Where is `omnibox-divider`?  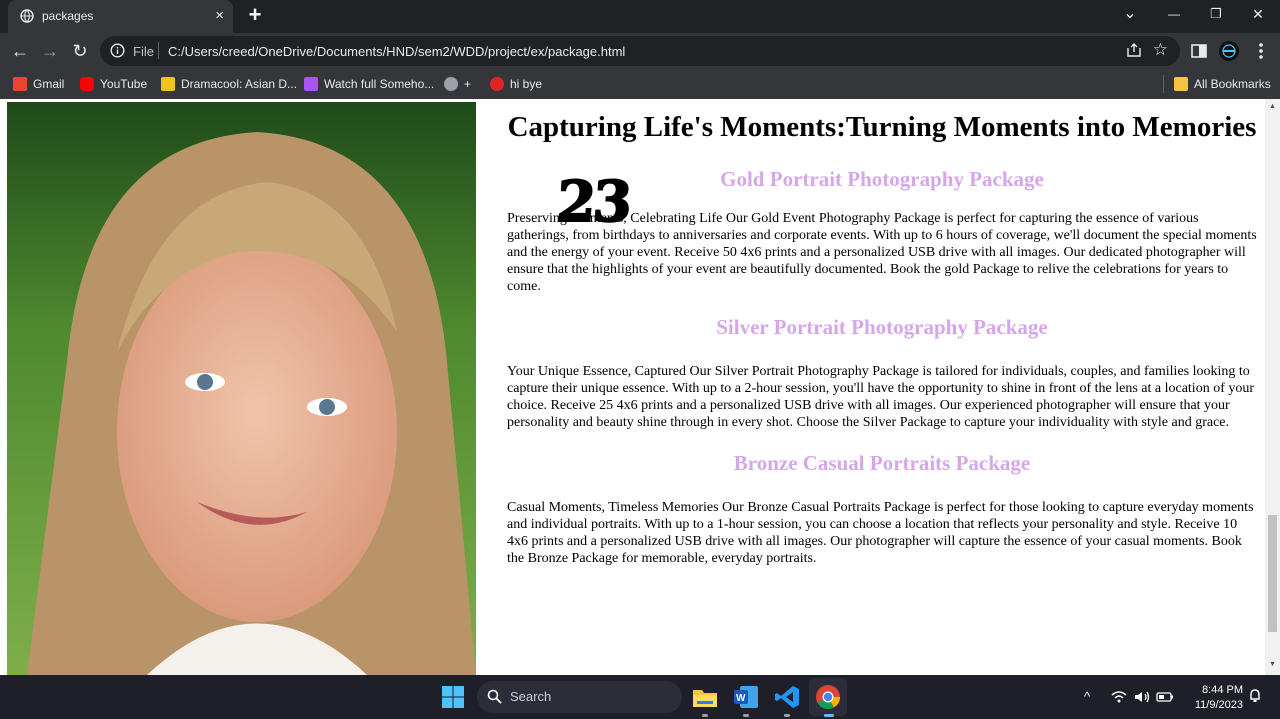 omnibox-divider is located at coordinates (158, 50).